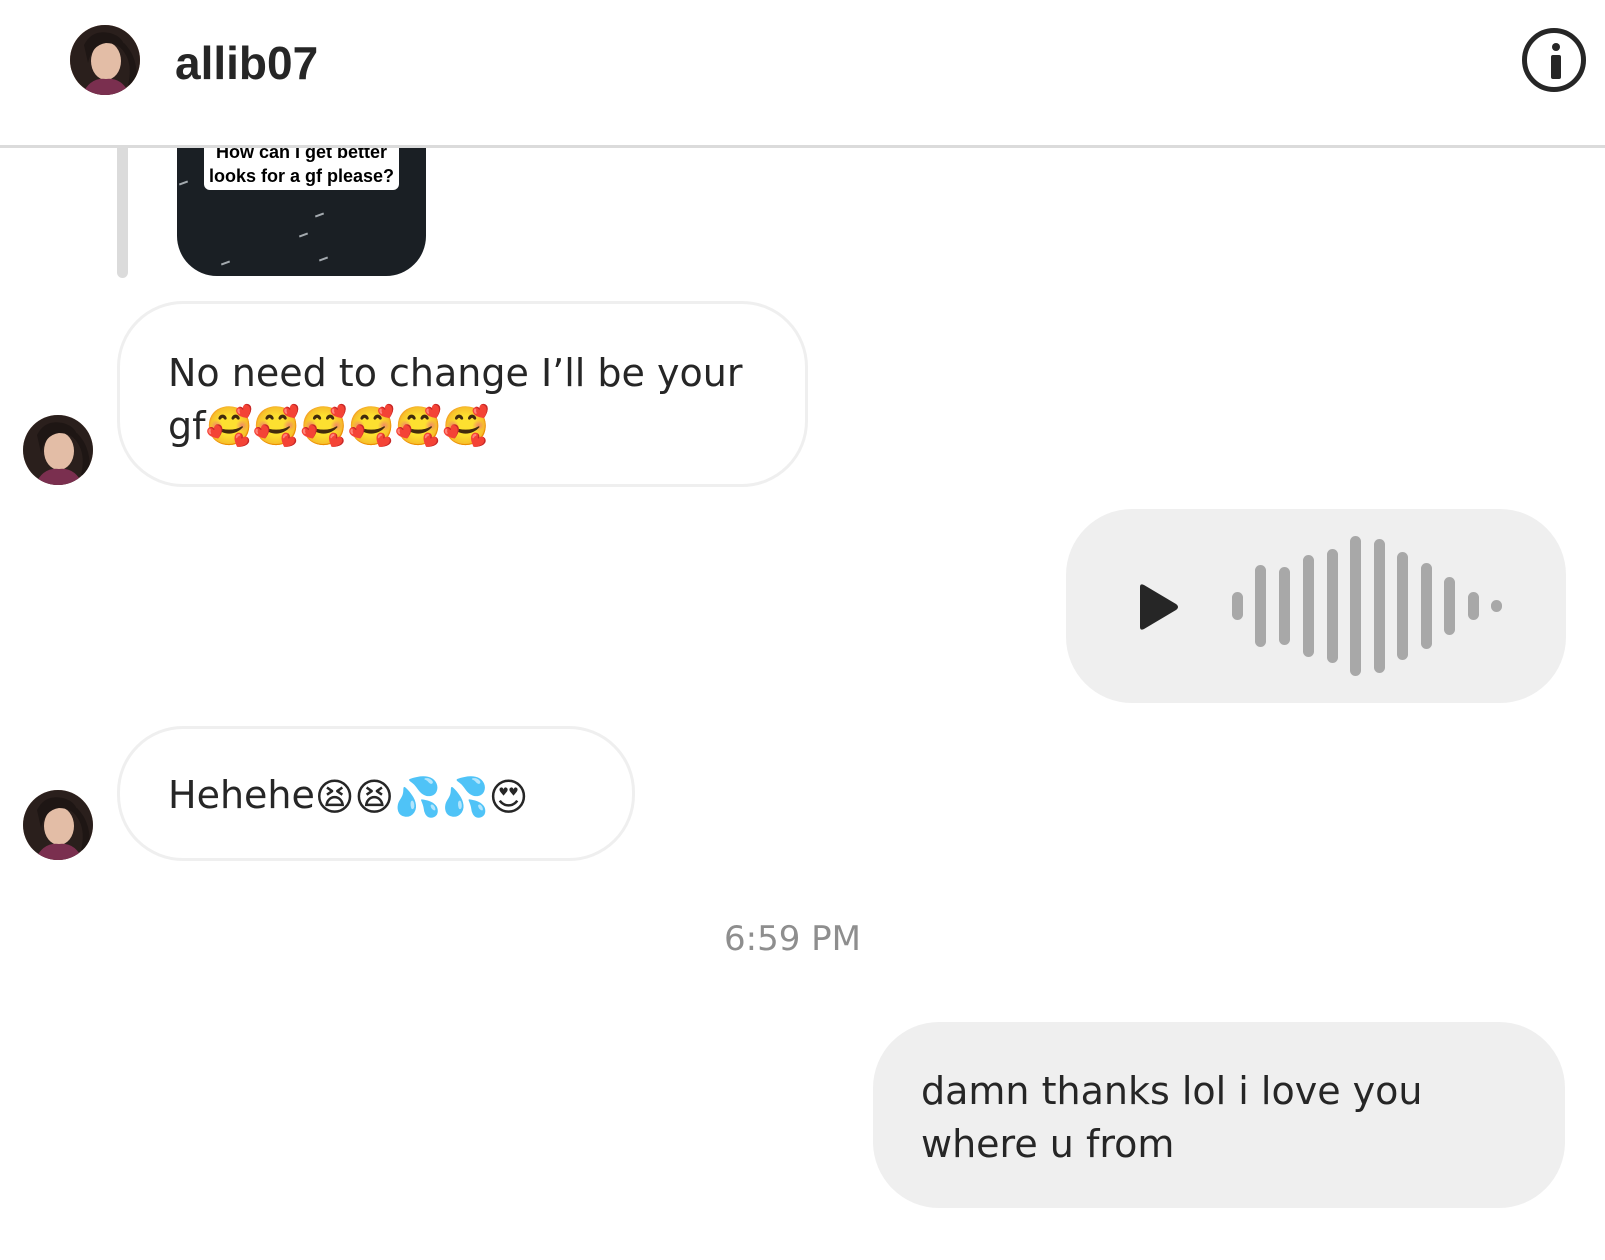  I want to click on message-text: damn thanks lol i love you where u from, so click(1172, 1117).